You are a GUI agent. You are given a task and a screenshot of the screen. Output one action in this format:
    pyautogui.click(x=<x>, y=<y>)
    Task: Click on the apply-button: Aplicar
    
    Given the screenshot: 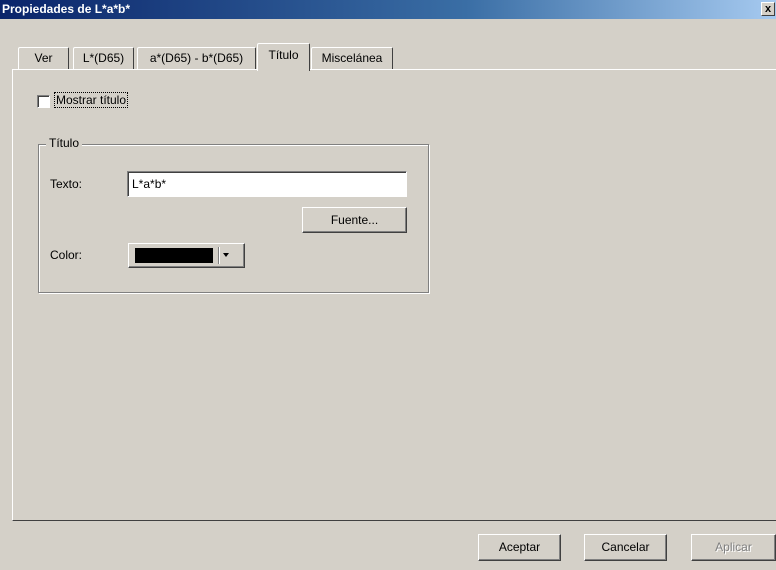 What is the action you would take?
    pyautogui.click(x=733, y=547)
    